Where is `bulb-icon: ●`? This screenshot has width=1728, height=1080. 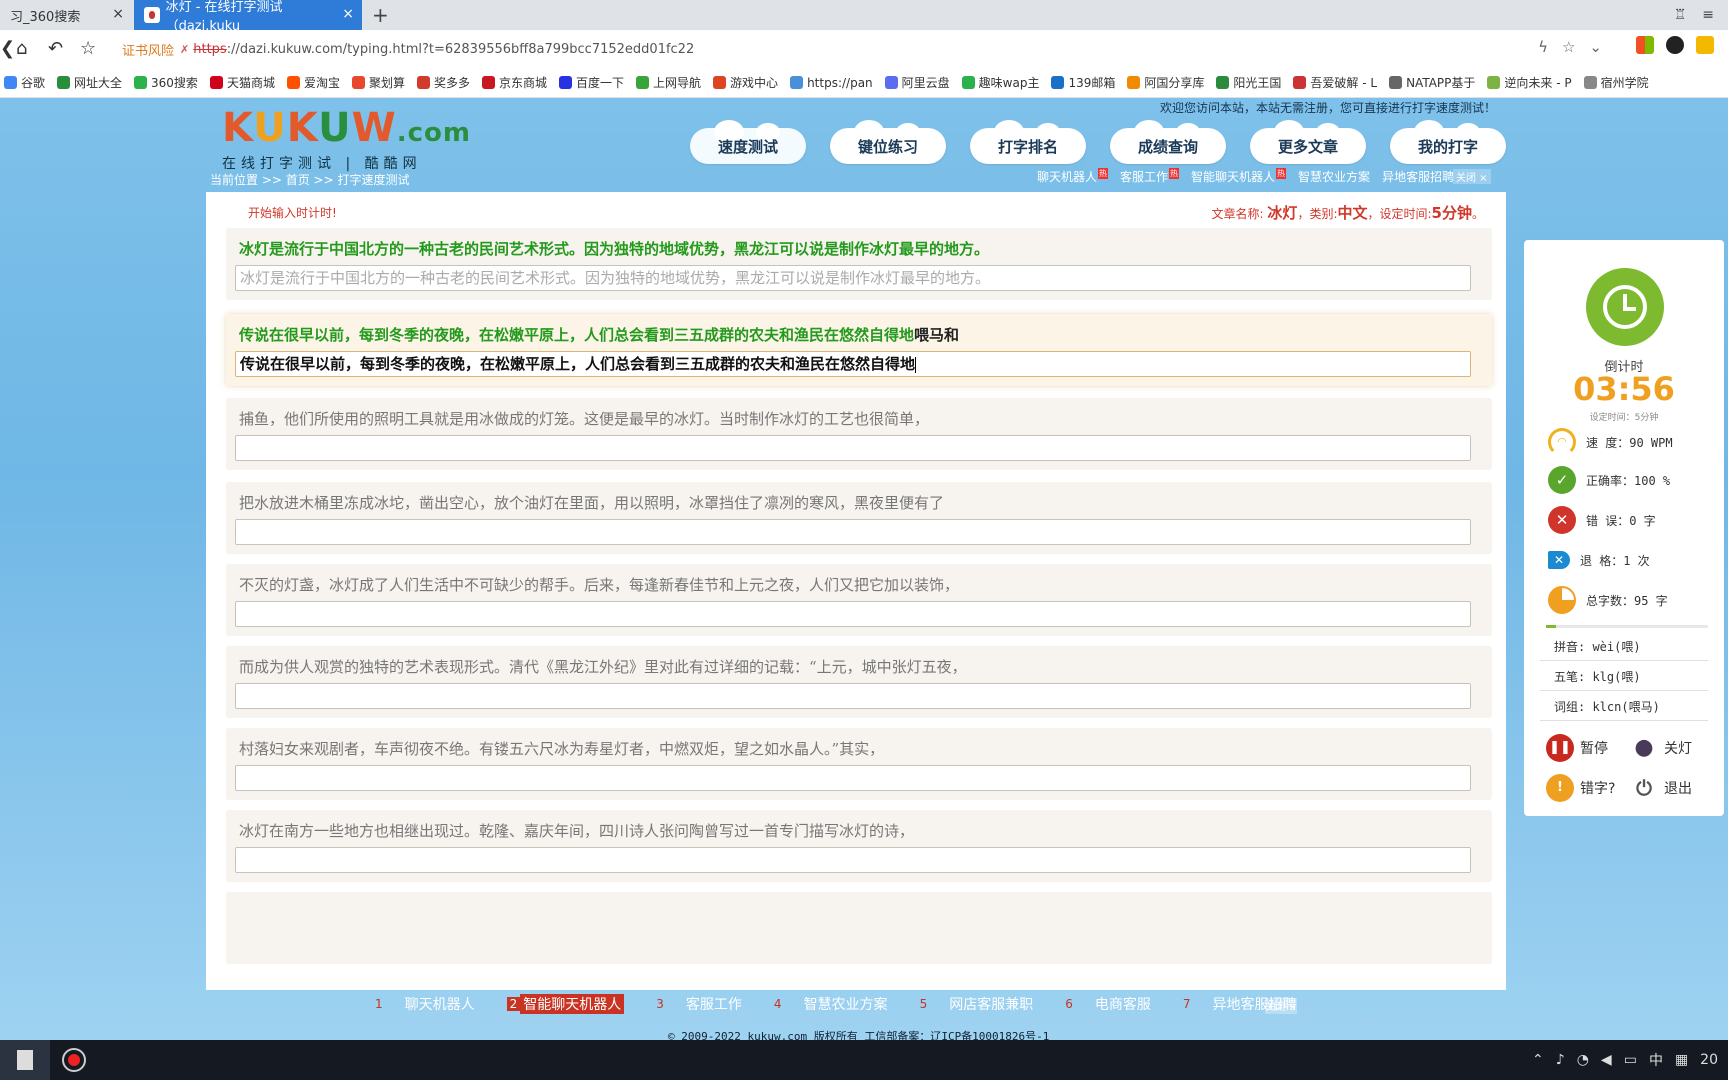 bulb-icon: ● is located at coordinates (1644, 748).